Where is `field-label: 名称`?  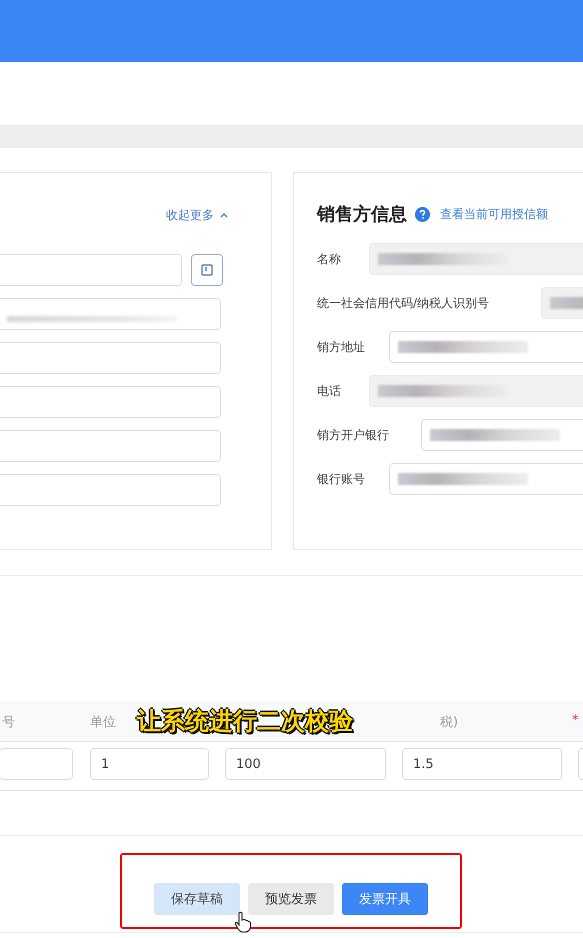
field-label: 名称 is located at coordinates (329, 259).